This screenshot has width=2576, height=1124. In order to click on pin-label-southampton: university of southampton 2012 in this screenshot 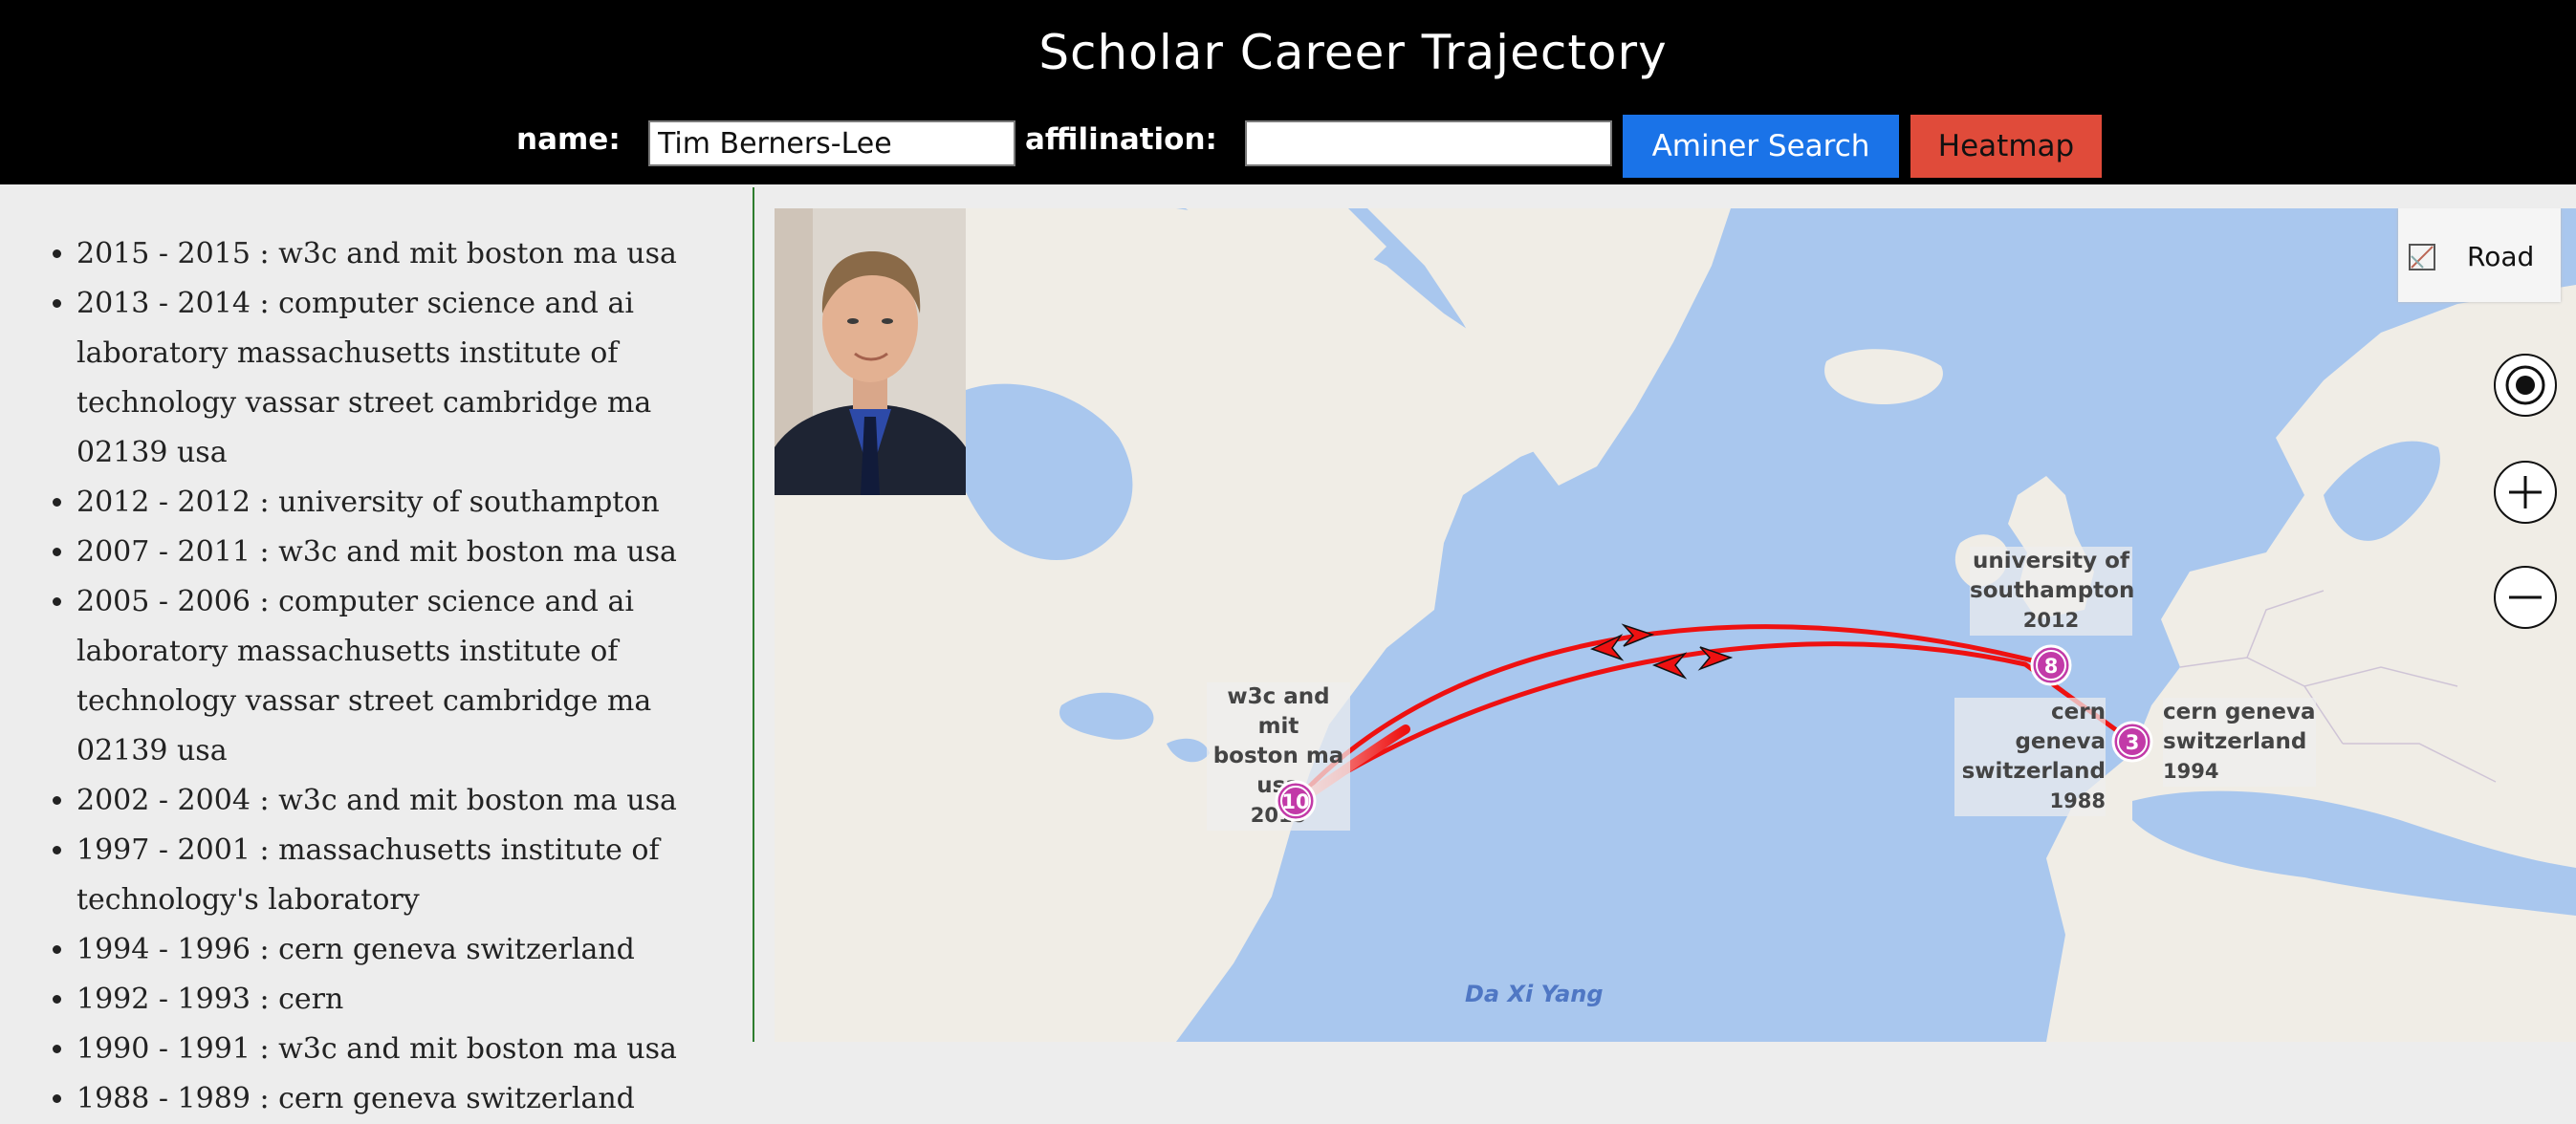, I will do `click(2052, 591)`.